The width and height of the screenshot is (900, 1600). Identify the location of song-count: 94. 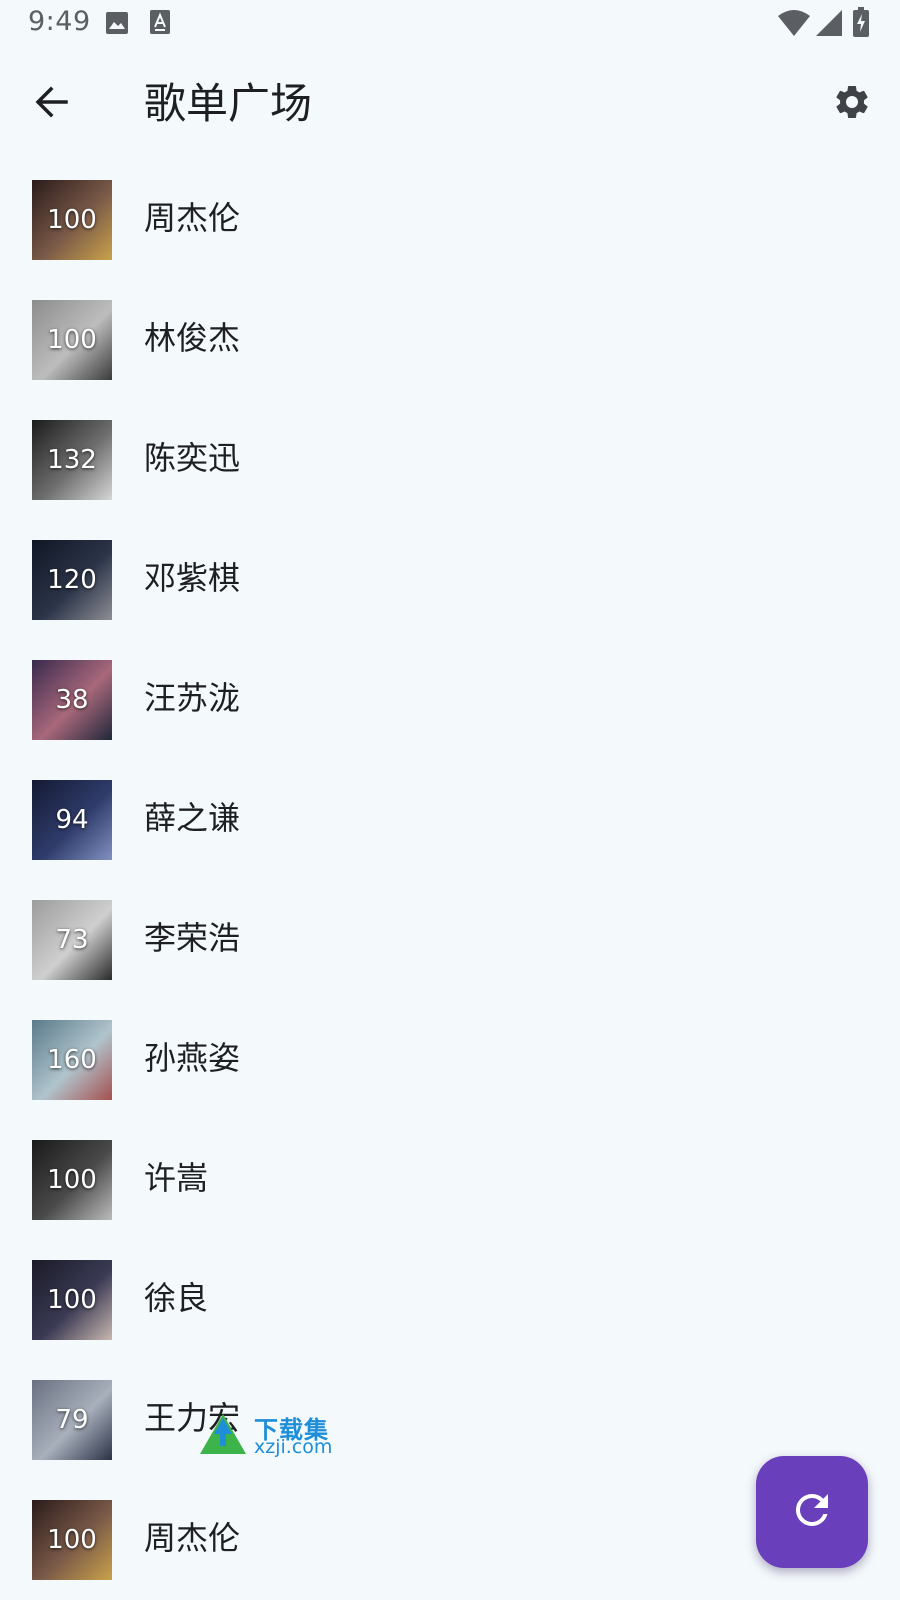
(72, 820).